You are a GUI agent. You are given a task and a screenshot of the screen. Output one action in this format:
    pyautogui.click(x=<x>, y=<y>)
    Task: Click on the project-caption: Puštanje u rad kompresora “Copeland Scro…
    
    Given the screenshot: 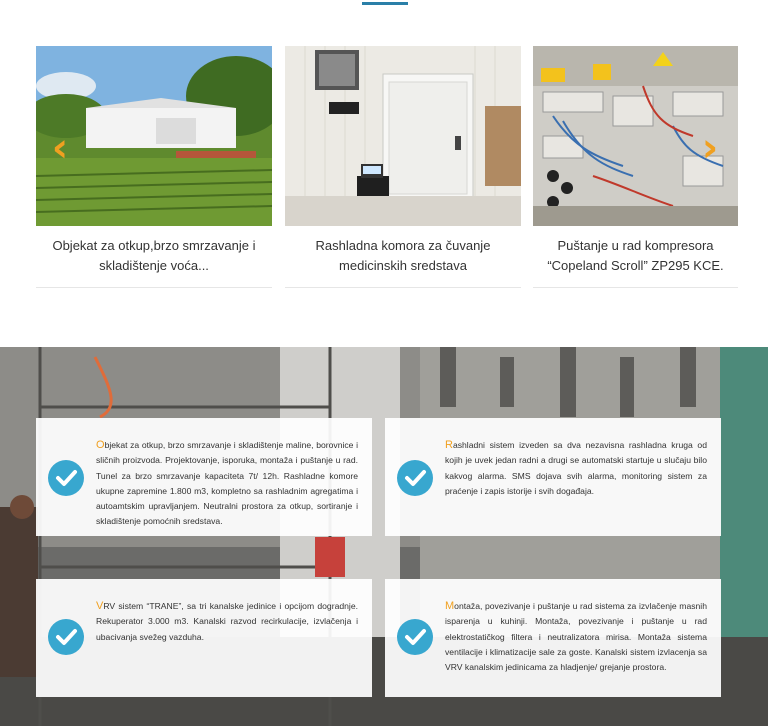 What is the action you would take?
    pyautogui.click(x=635, y=256)
    